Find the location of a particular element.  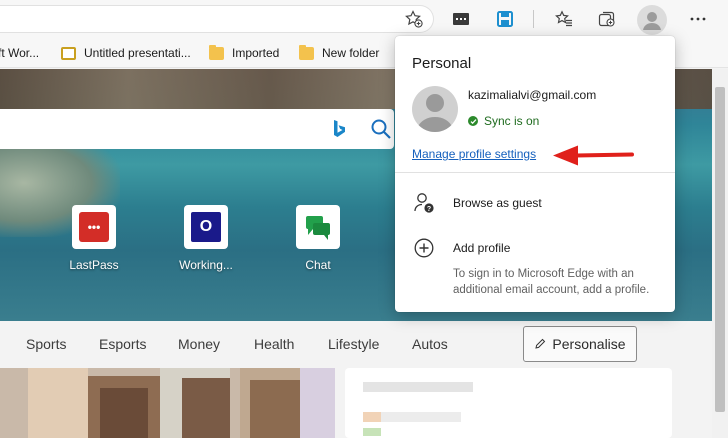

add-favorite-icon is located at coordinates (414, 19).